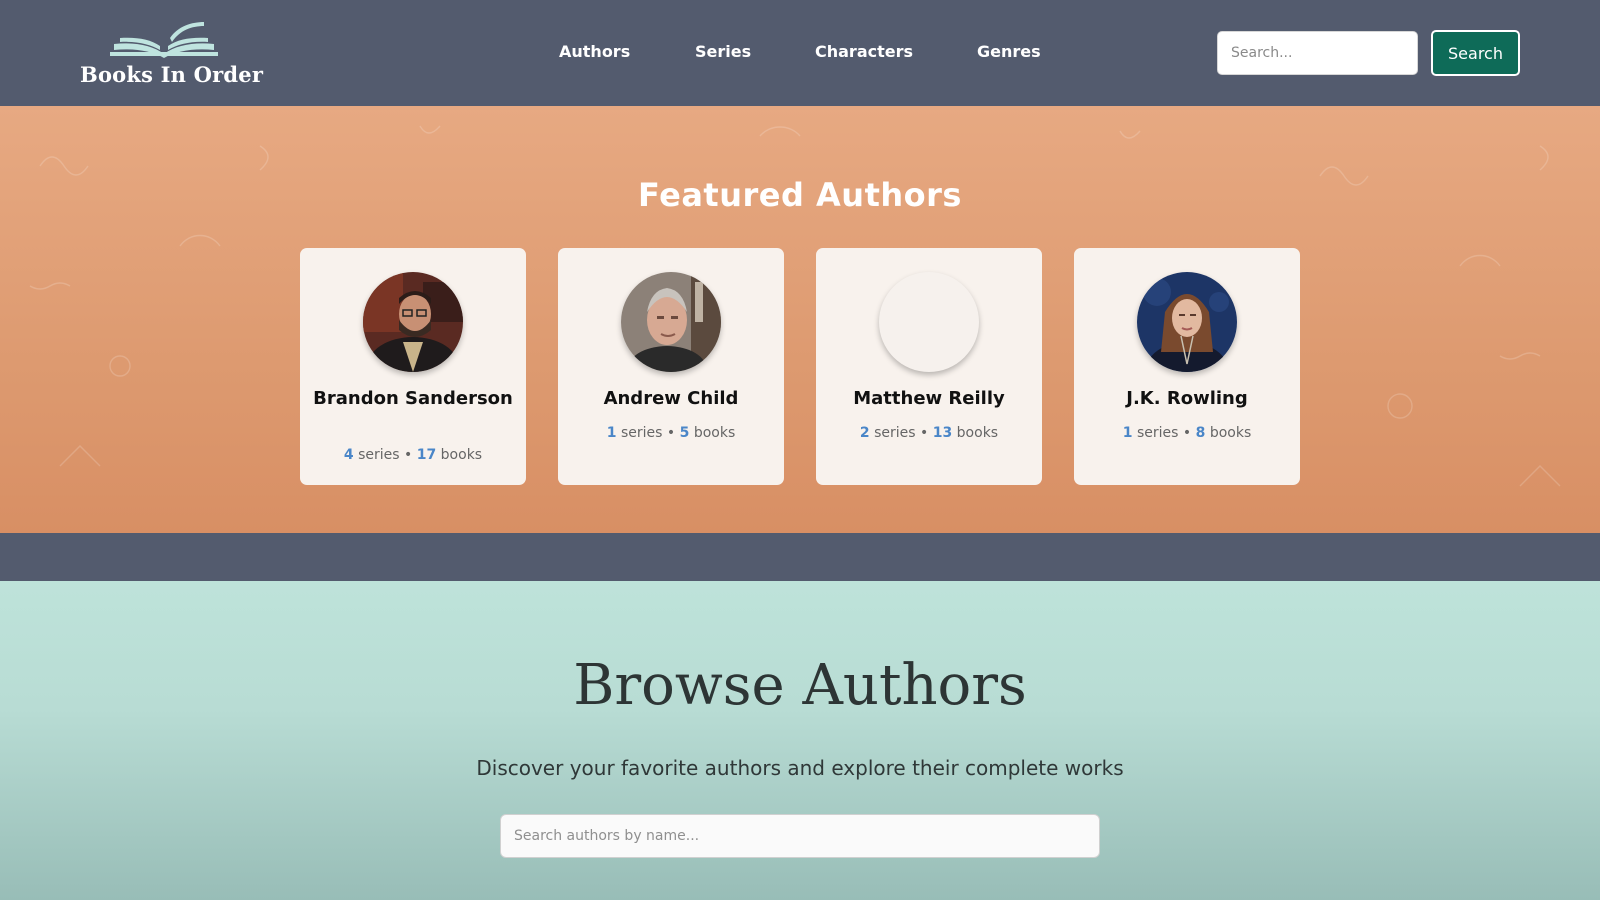 The image size is (1600, 900). I want to click on nav-link-series: Series, so click(723, 51).